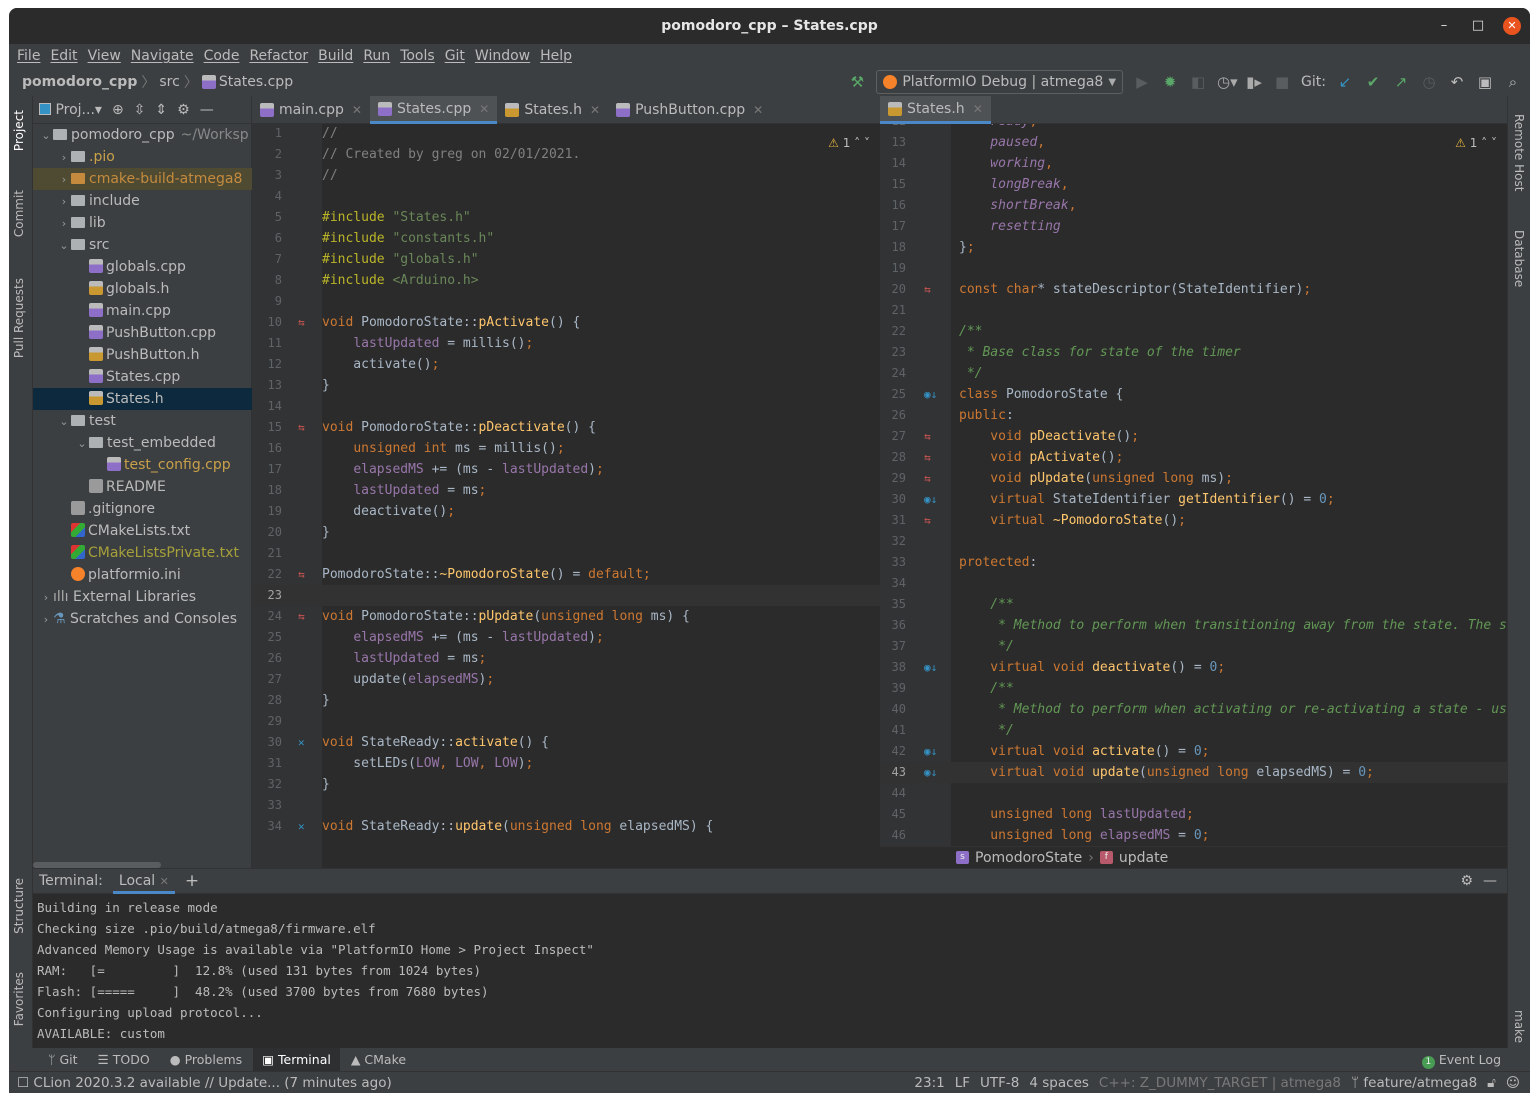 Image resolution: width=1540 pixels, height=1102 pixels. I want to click on breadcrumb-file: States.cpp, so click(256, 82).